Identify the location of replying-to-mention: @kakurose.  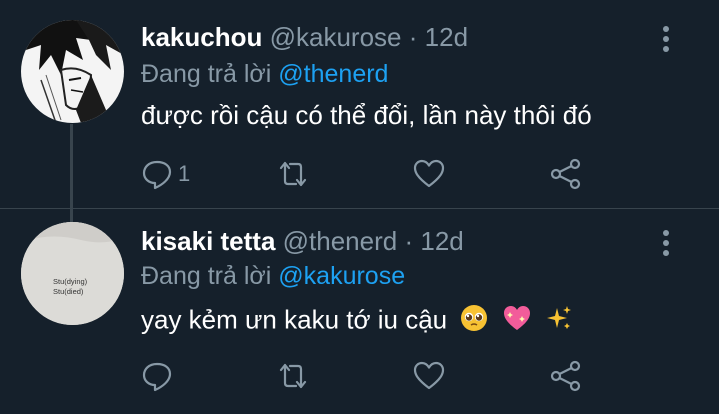
(341, 276).